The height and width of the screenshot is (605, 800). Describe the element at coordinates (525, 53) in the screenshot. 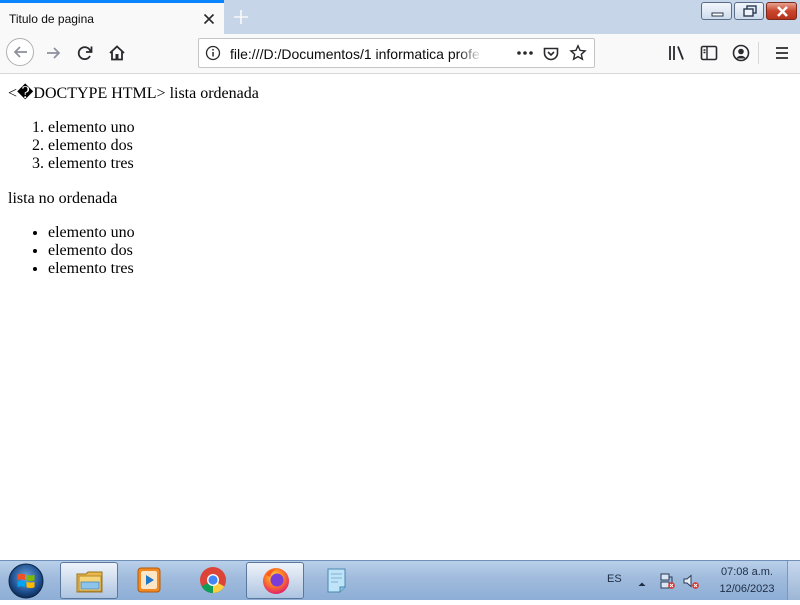

I see `more-dots-icon` at that location.